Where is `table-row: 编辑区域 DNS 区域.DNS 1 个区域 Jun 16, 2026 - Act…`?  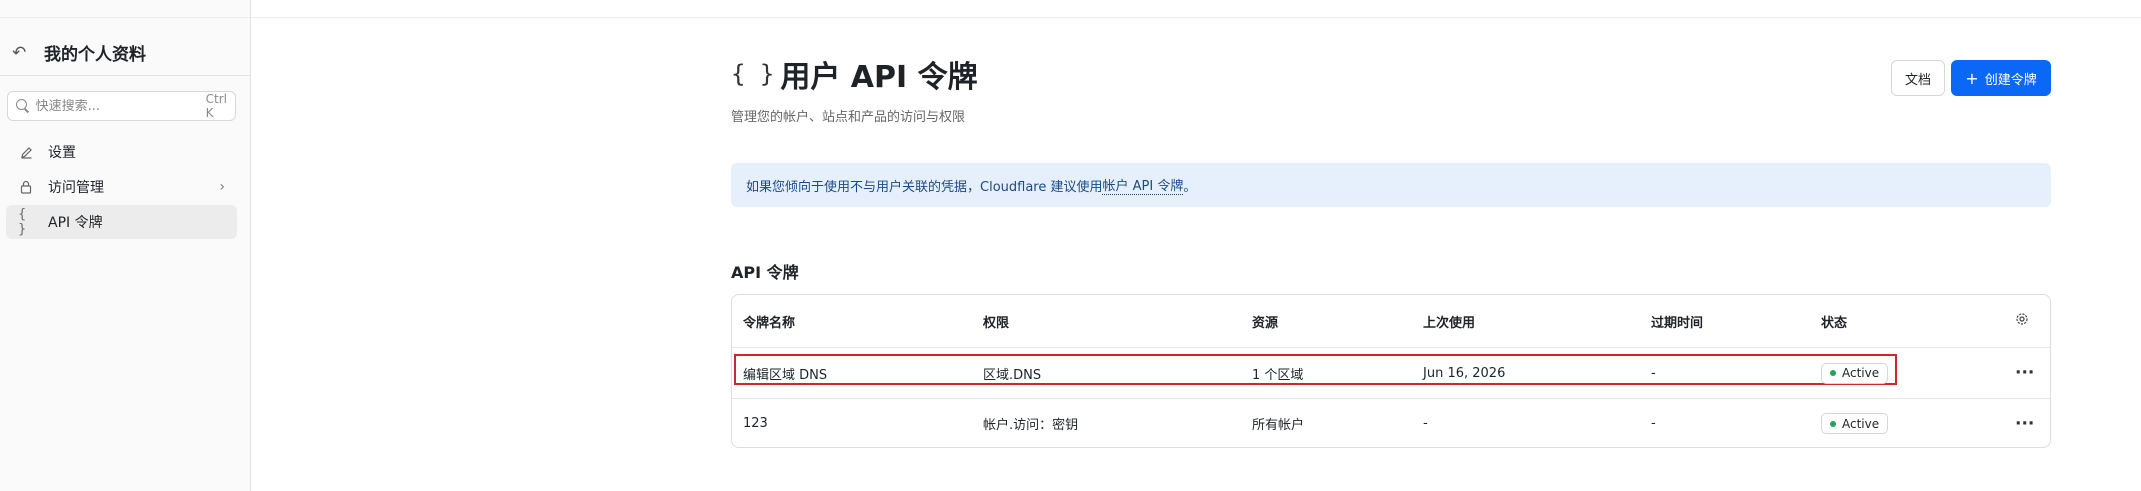
table-row: 编辑区域 DNS 区域.DNS 1 个区域 Jun 16, 2026 - Act… is located at coordinates (1391, 372).